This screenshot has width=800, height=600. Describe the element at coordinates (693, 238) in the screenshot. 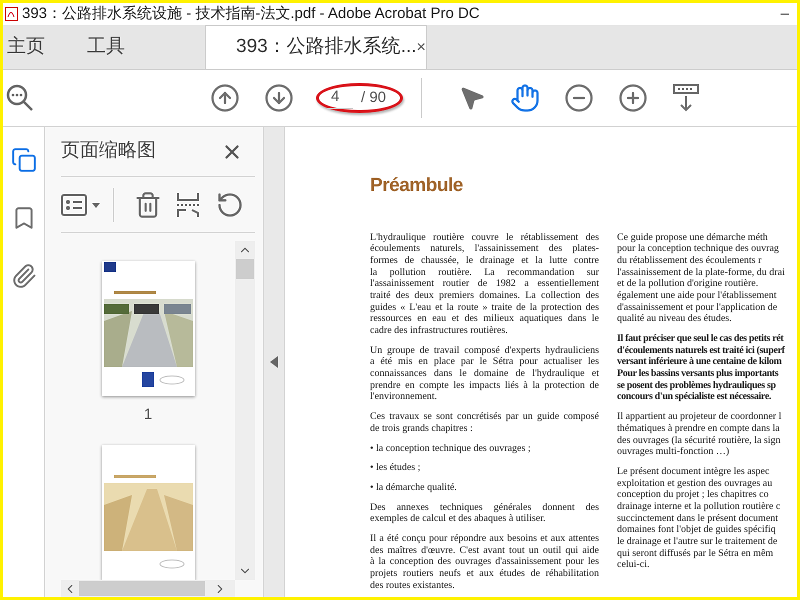

I see `text-line: Ce guide propose une démarche méth` at that location.